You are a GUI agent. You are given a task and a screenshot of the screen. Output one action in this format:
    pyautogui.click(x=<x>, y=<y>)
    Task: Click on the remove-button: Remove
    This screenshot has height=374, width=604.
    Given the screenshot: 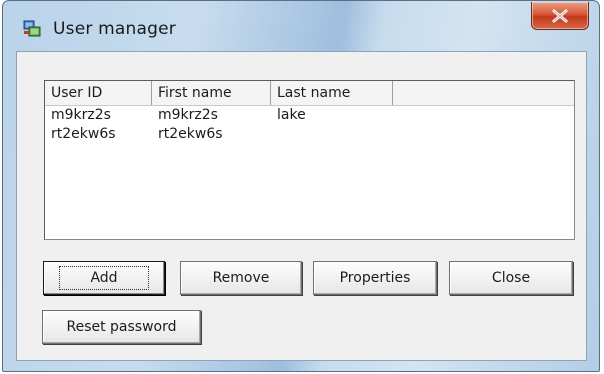 What is the action you would take?
    pyautogui.click(x=241, y=278)
    